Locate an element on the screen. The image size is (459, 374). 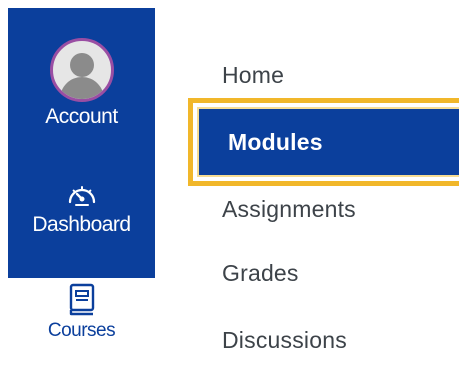
global-nav-dashboard: Dashboard is located at coordinates (81, 205).